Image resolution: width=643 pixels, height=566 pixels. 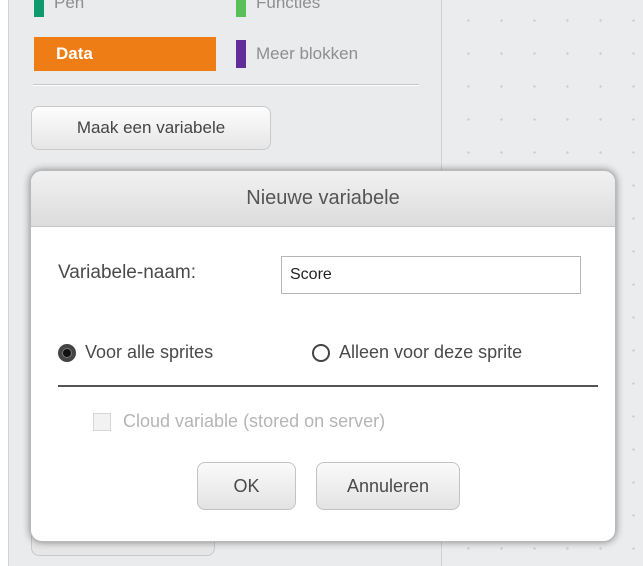 I want to click on variable-name-input, so click(x=431, y=275).